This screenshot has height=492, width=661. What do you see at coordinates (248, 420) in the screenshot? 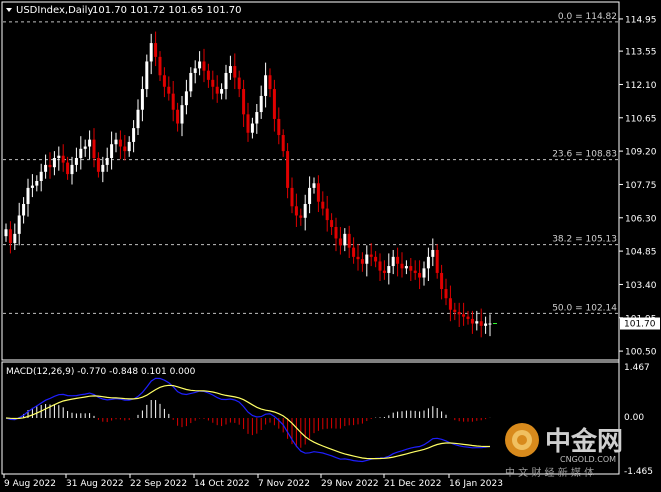
I see `macd-indicator` at bounding box center [248, 420].